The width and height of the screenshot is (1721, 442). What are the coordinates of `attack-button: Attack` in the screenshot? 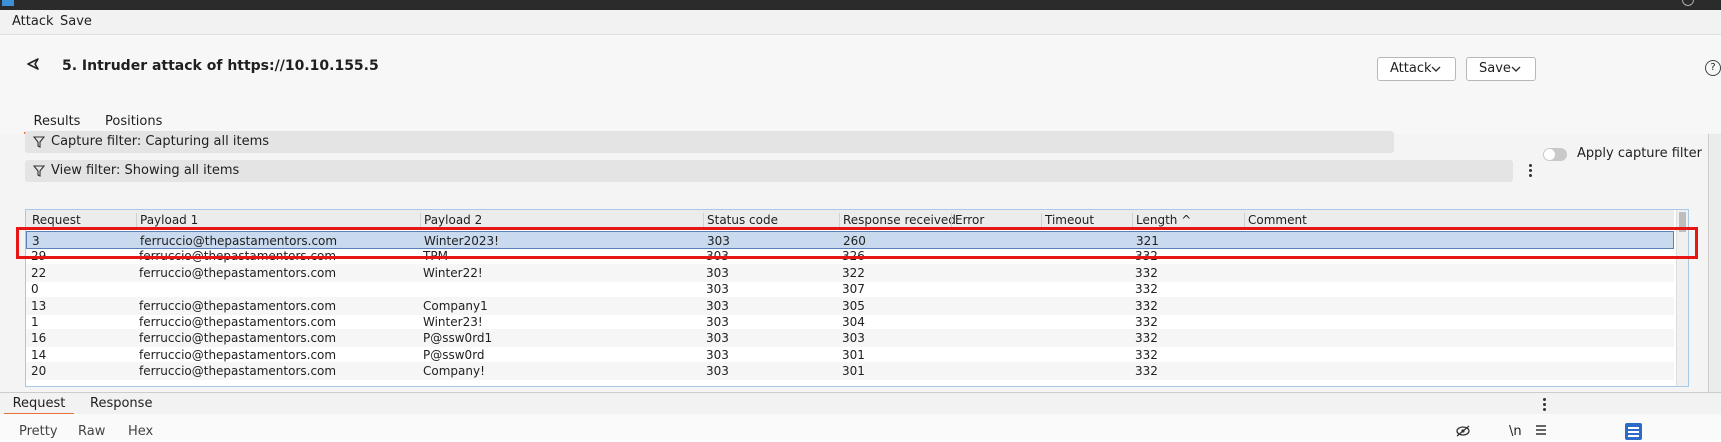 It's located at (1416, 69).